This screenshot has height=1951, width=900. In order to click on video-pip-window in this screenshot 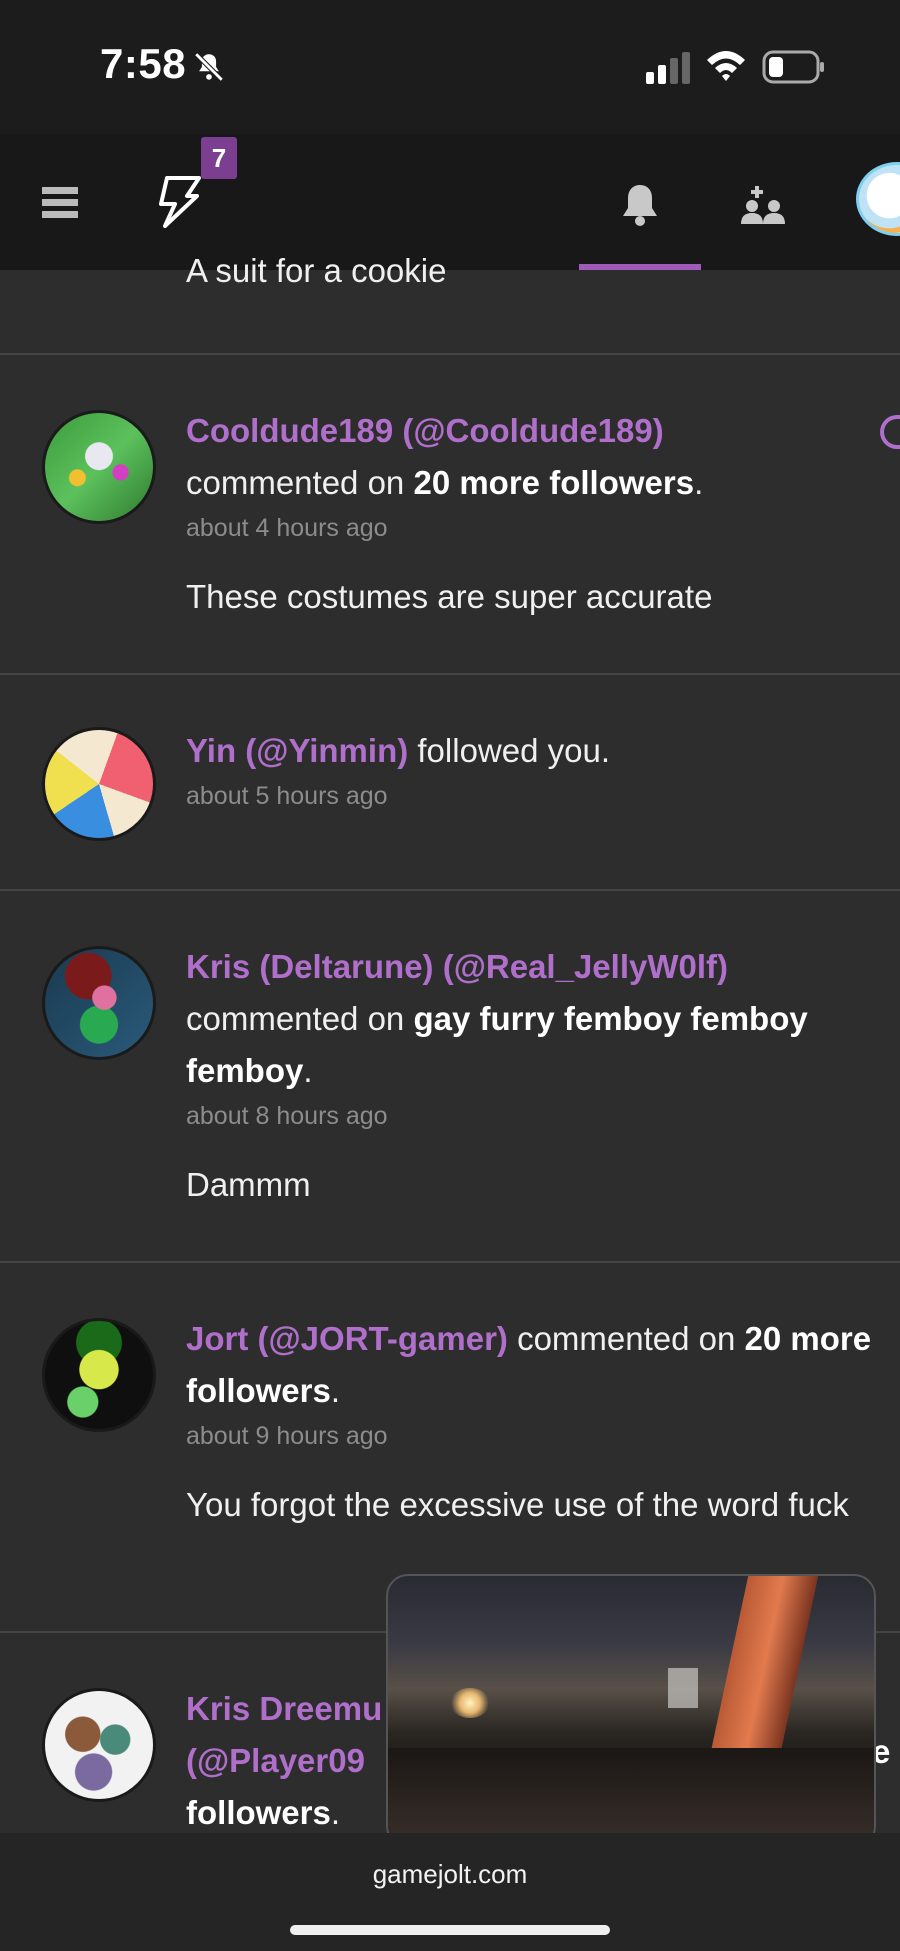, I will do `click(631, 1711)`.